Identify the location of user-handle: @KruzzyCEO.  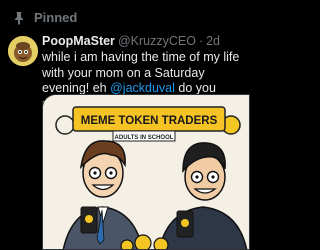
(157, 41).